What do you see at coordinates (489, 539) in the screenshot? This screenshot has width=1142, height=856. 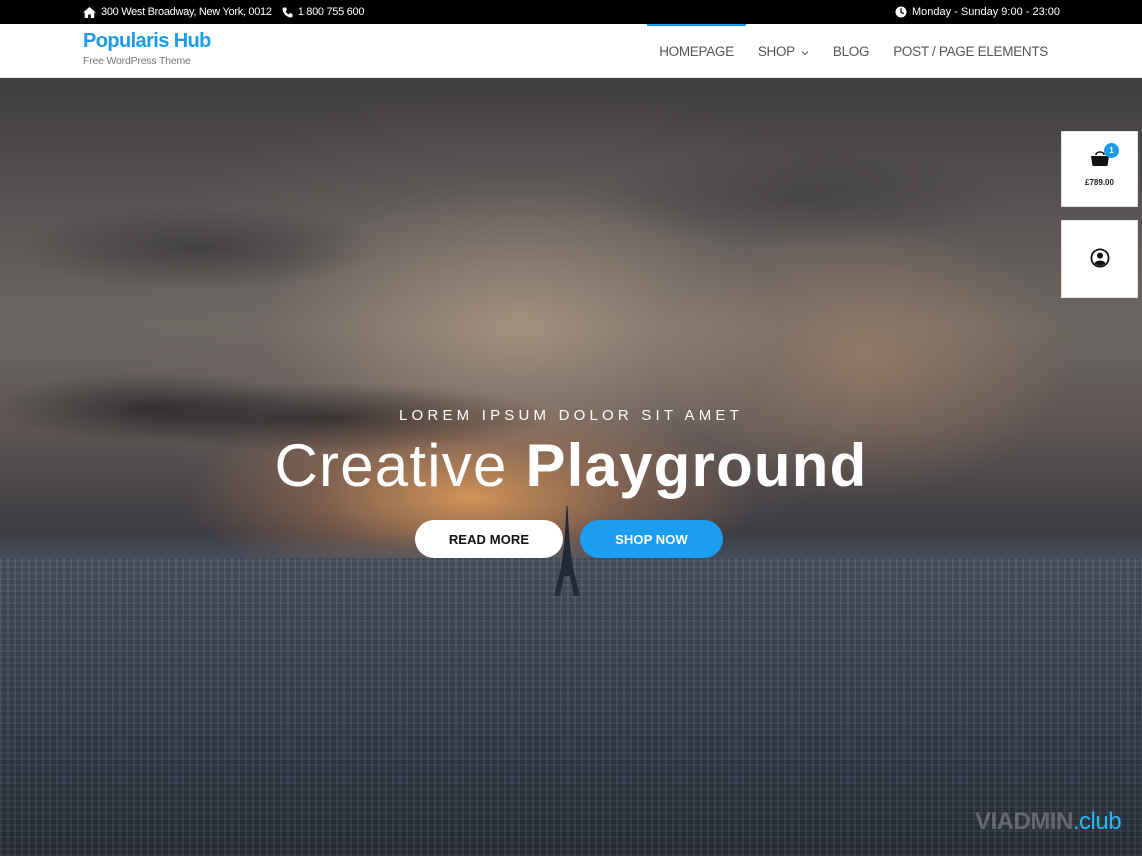 I see `read-more-button: READ MORE` at bounding box center [489, 539].